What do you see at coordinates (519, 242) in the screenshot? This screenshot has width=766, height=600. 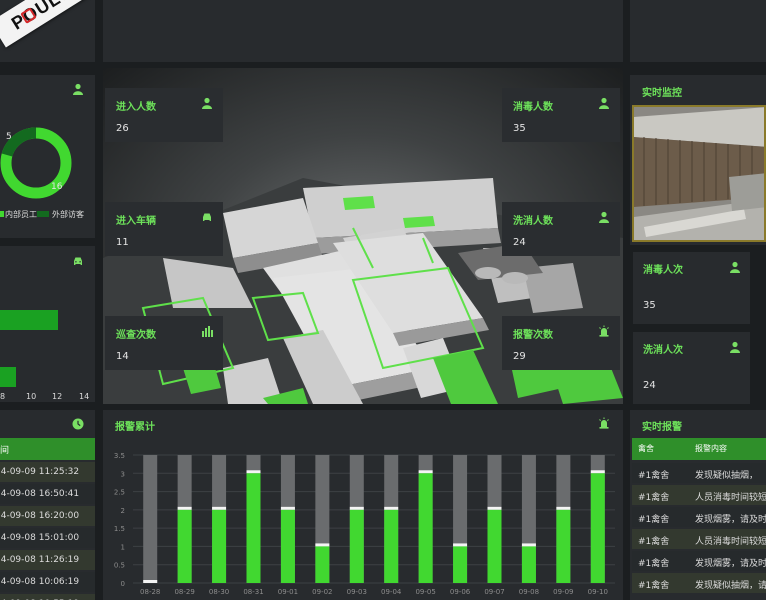 I see `stat-value: 24` at bounding box center [519, 242].